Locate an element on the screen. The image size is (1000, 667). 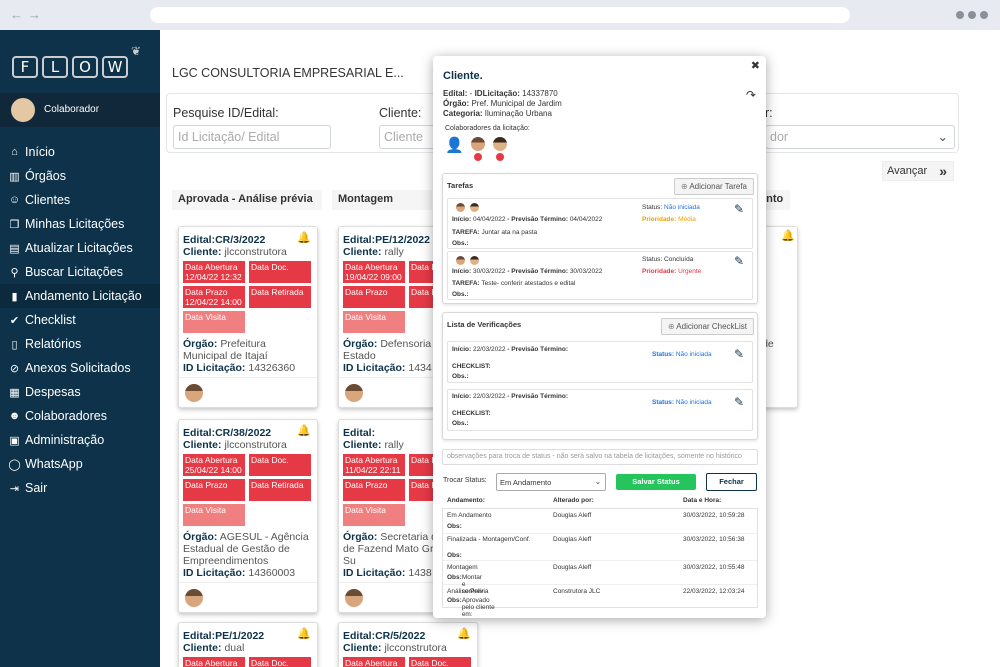
third-filter-select: dor ⌄ is located at coordinates (860, 137).